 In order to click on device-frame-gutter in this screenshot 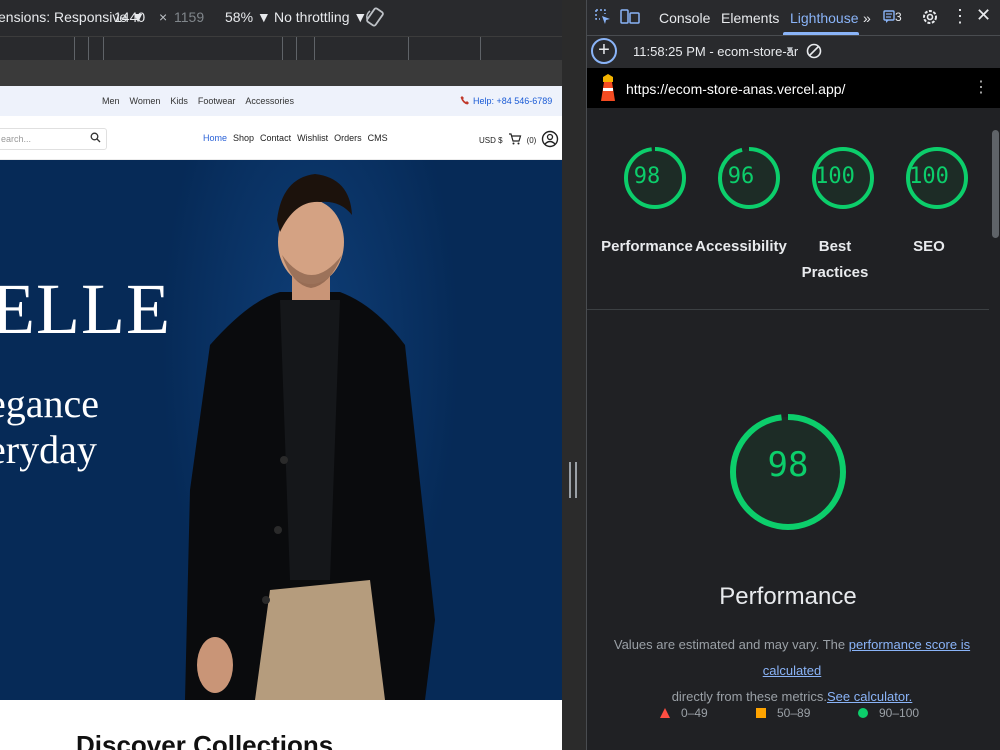, I will do `click(281, 73)`.